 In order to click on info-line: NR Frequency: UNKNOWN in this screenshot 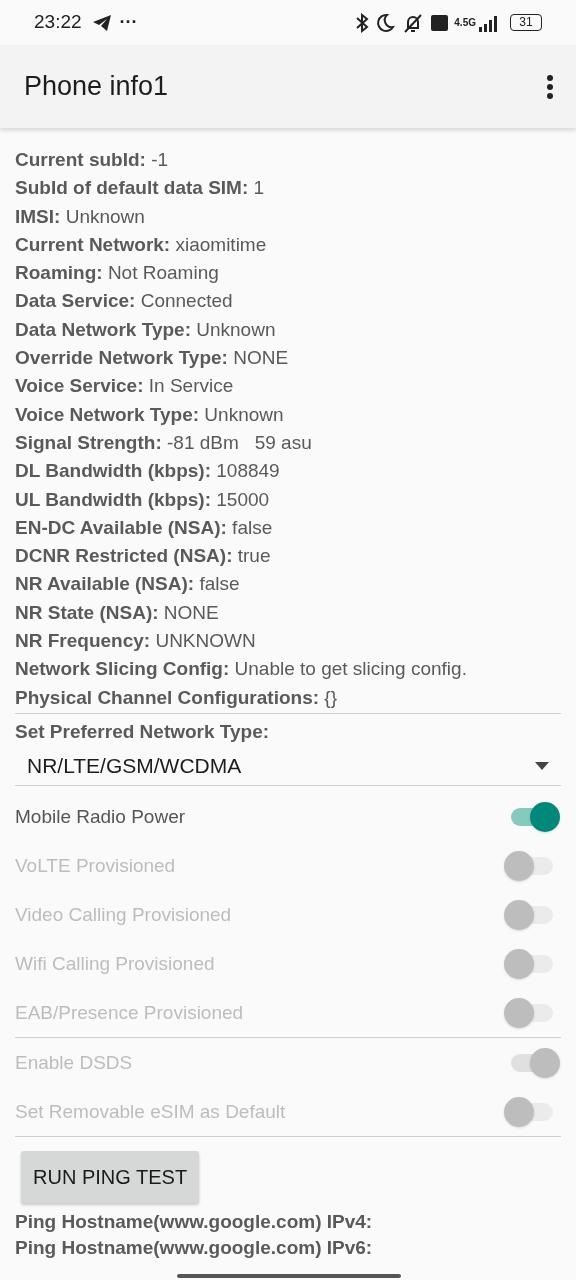, I will do `click(136, 641)`.